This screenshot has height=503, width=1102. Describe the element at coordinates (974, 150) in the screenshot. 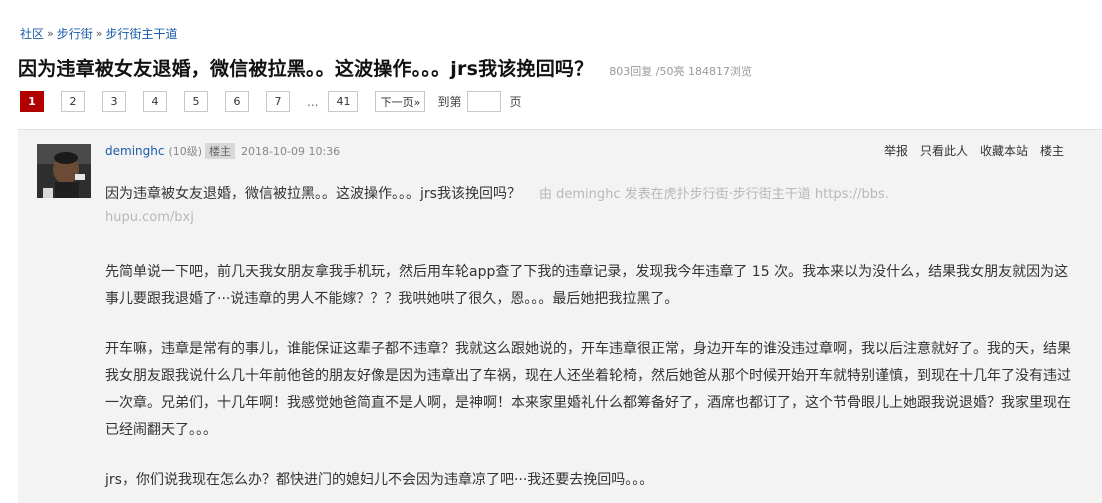

I see `post-actions: 举报 只看此人 收藏本站 楼主` at that location.